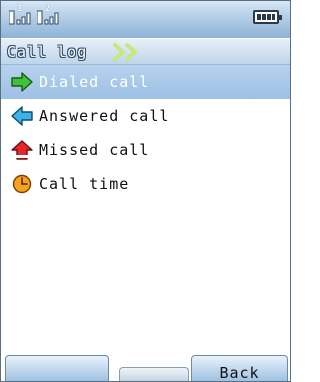 The height and width of the screenshot is (382, 320). I want to click on double-chevron-right-icon, so click(125, 52).